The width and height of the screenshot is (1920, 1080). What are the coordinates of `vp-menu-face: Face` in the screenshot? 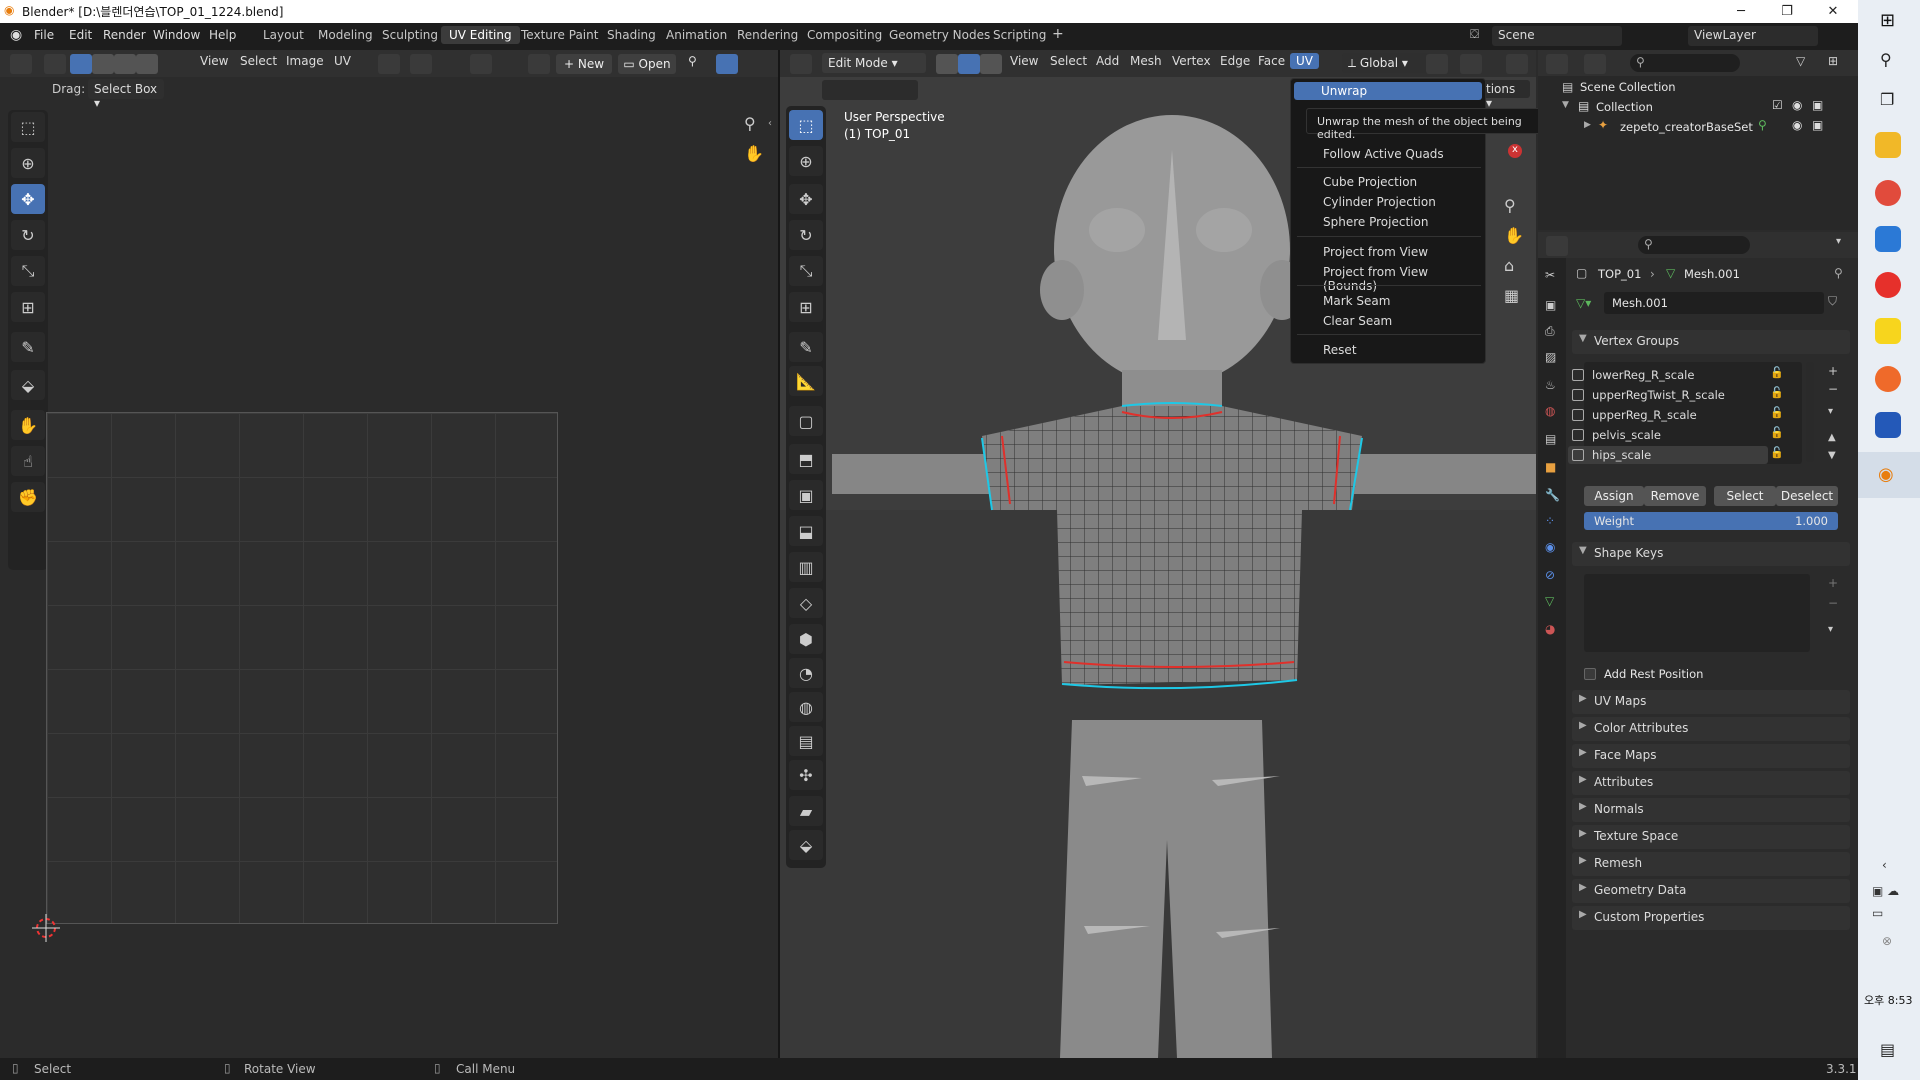 It's located at (1271, 61).